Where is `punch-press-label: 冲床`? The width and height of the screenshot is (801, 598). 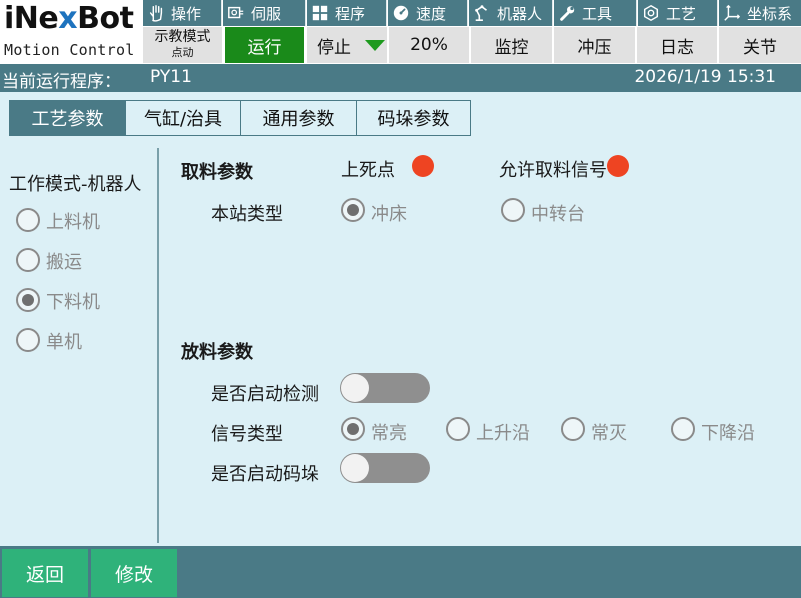
punch-press-label: 冲床 is located at coordinates (389, 214).